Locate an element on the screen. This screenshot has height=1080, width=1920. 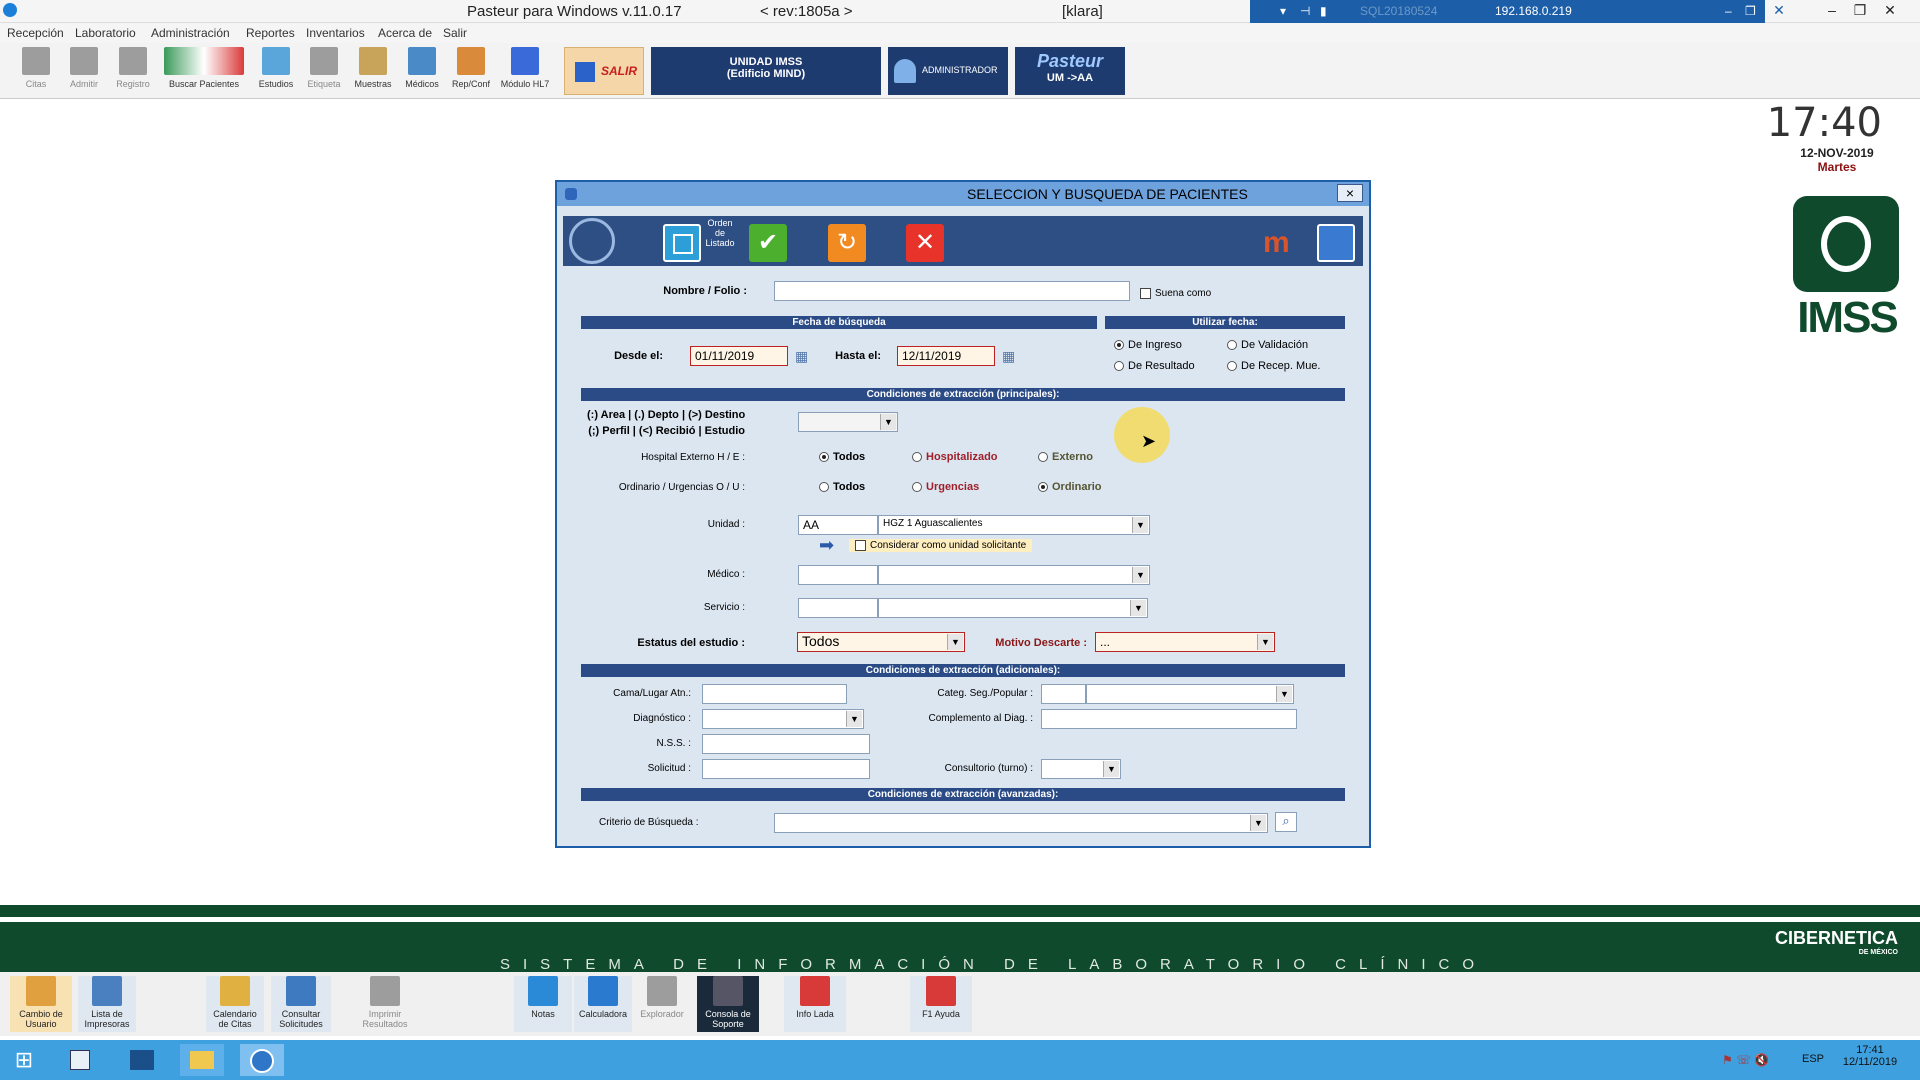
notas-button: Notas is located at coordinates (543, 1004).